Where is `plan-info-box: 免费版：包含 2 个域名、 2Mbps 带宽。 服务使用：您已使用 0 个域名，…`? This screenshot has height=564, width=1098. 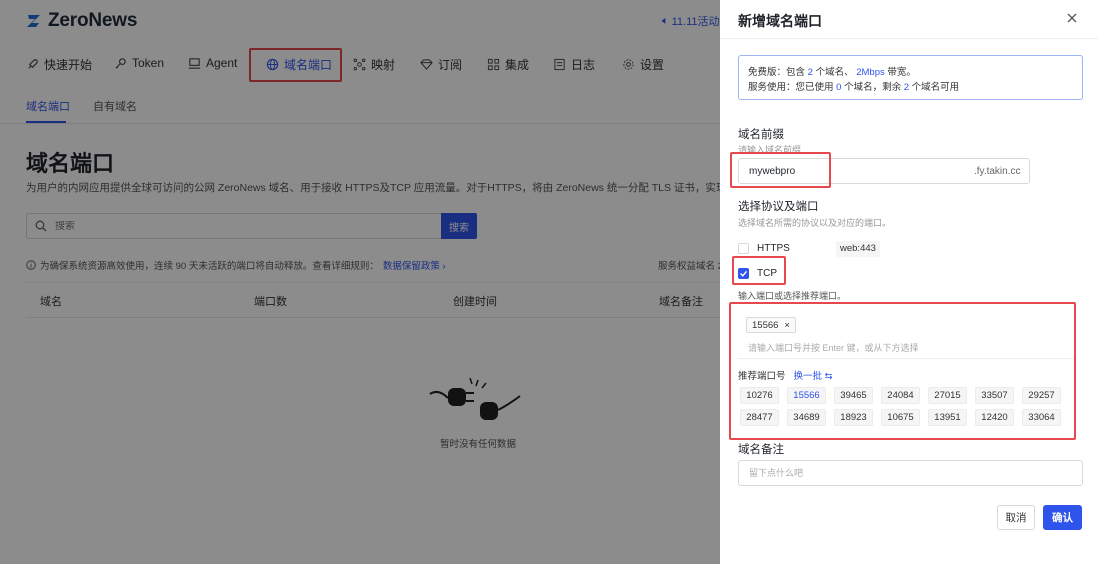 plan-info-box: 免费版：包含 2 个域名、 2Mbps 带宽。 服务使用：您已使用 0 个域名，… is located at coordinates (910, 77).